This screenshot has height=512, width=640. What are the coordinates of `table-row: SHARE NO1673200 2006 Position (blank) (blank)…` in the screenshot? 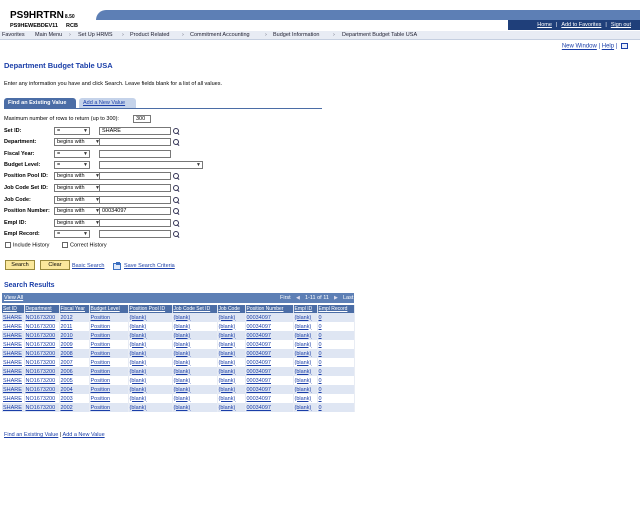 It's located at (178, 371).